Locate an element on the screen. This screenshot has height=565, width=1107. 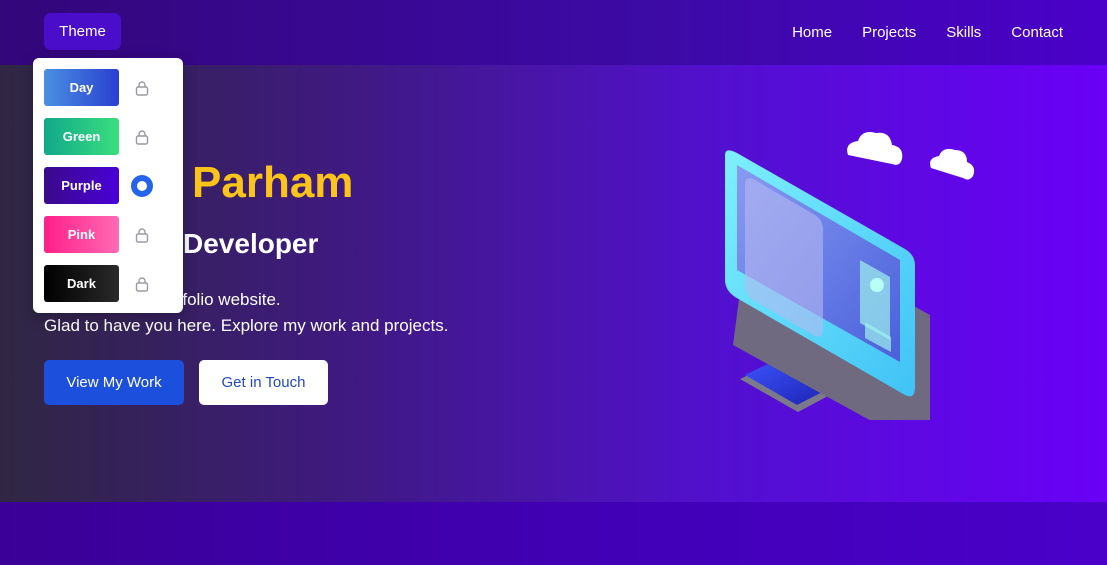
nav-link-contact: Contact is located at coordinates (1037, 32).